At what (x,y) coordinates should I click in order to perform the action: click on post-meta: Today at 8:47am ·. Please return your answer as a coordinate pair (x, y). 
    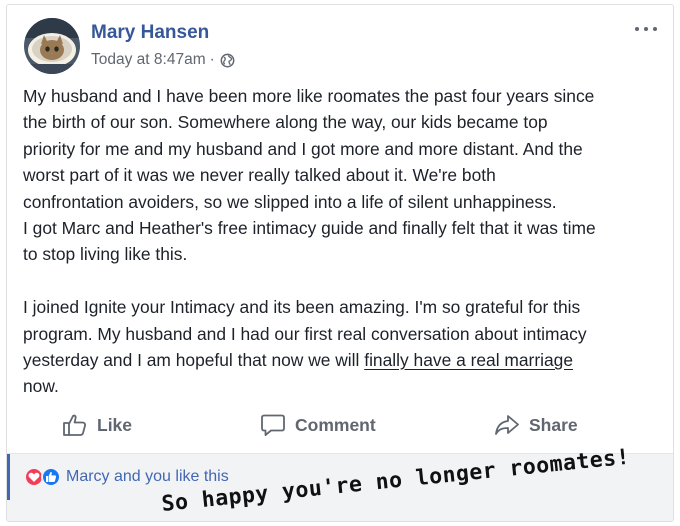
    Looking at the image, I should click on (163, 60).